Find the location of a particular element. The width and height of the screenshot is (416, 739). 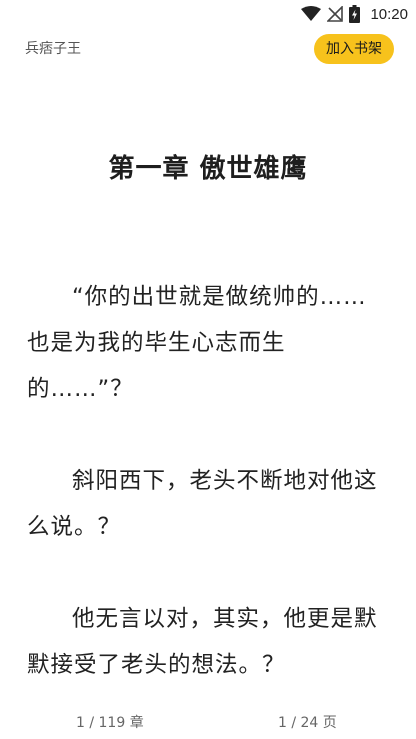

battery-icon is located at coordinates (355, 14).